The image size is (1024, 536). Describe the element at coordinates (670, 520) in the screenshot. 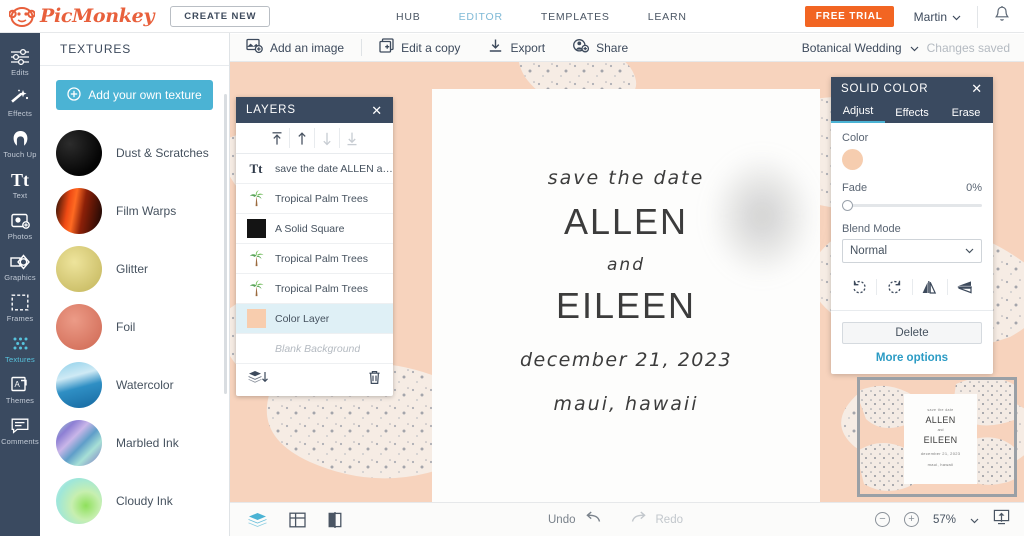

I see `redo-label: Redo` at that location.